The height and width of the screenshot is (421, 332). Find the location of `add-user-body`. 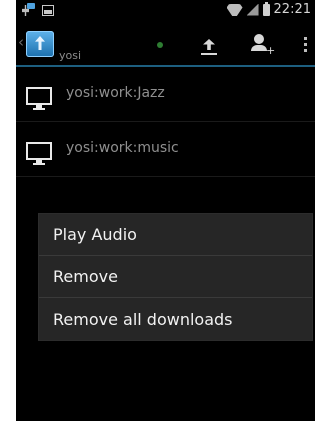

add-user-body is located at coordinates (259, 48).